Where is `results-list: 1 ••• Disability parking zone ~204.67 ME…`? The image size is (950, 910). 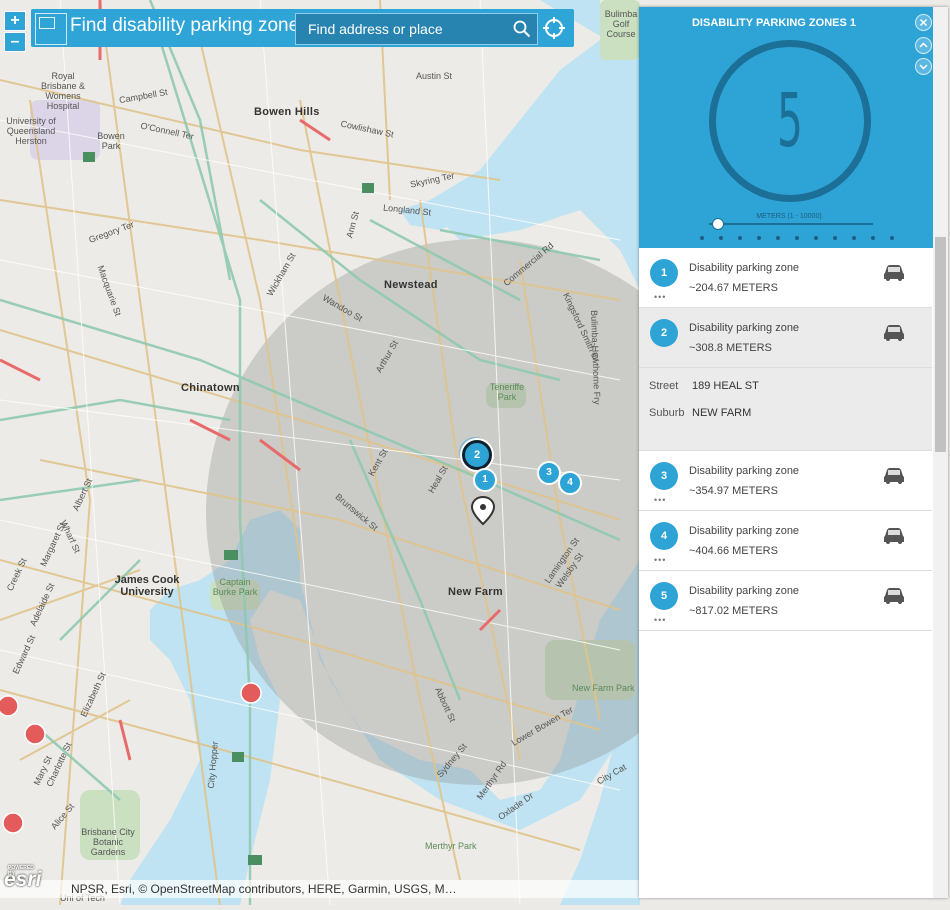 results-list: 1 ••• Disability parking zone ~204.67 ME… is located at coordinates (785, 439).